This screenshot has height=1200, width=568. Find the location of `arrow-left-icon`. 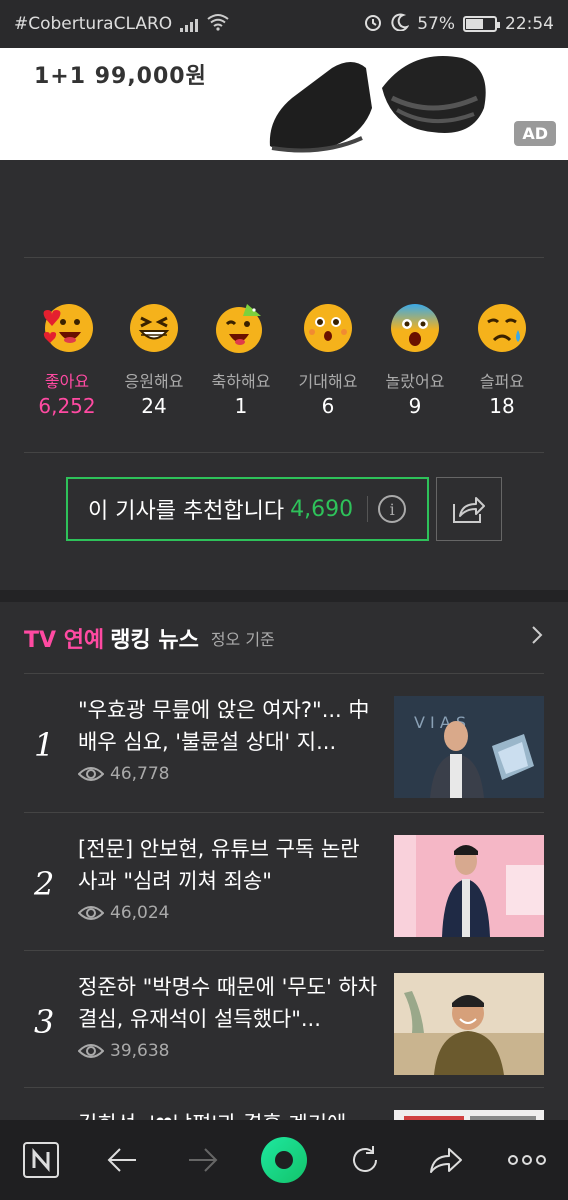

arrow-left-icon is located at coordinates (121, 1160).